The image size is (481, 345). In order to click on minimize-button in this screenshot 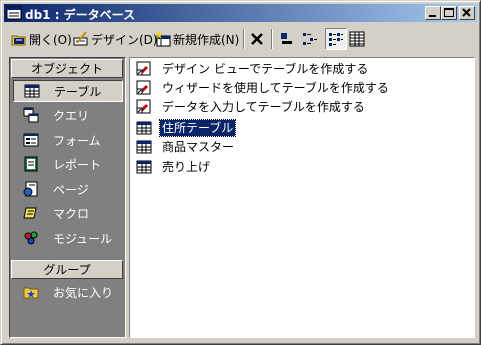, I will do `click(433, 13)`.